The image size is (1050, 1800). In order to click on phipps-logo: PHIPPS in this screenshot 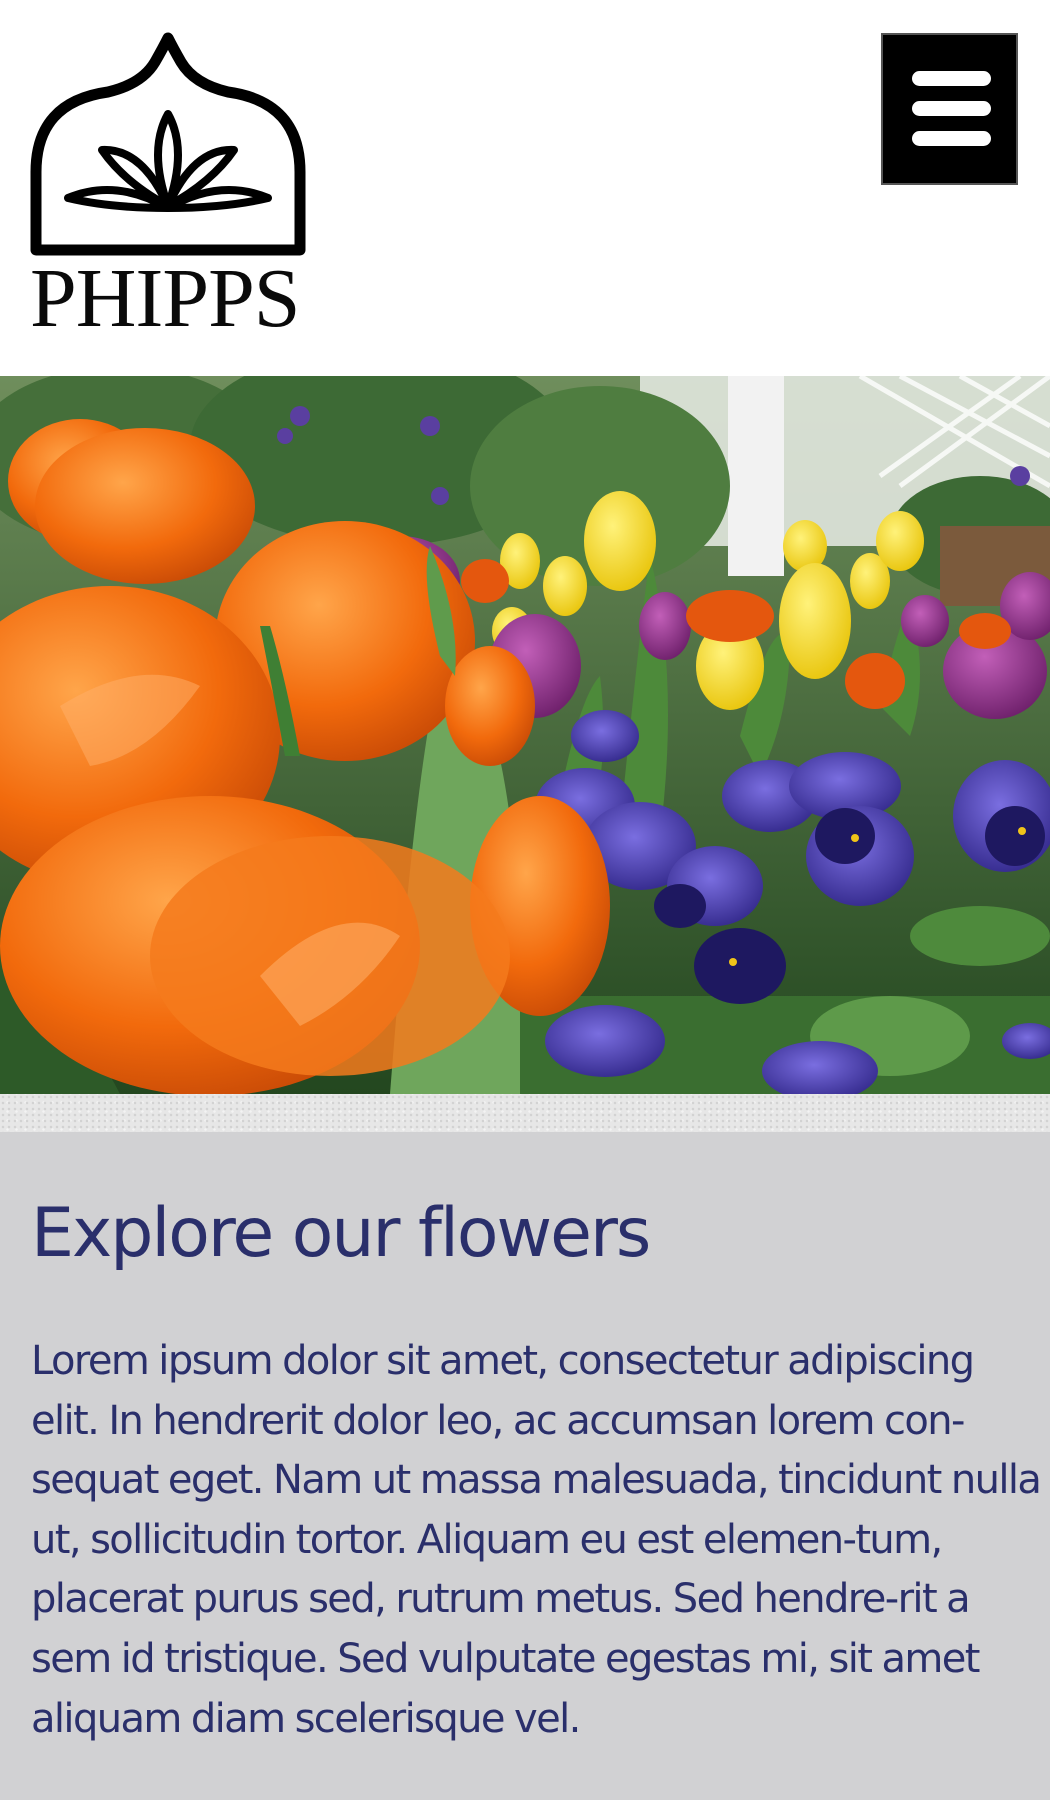, I will do `click(175, 188)`.